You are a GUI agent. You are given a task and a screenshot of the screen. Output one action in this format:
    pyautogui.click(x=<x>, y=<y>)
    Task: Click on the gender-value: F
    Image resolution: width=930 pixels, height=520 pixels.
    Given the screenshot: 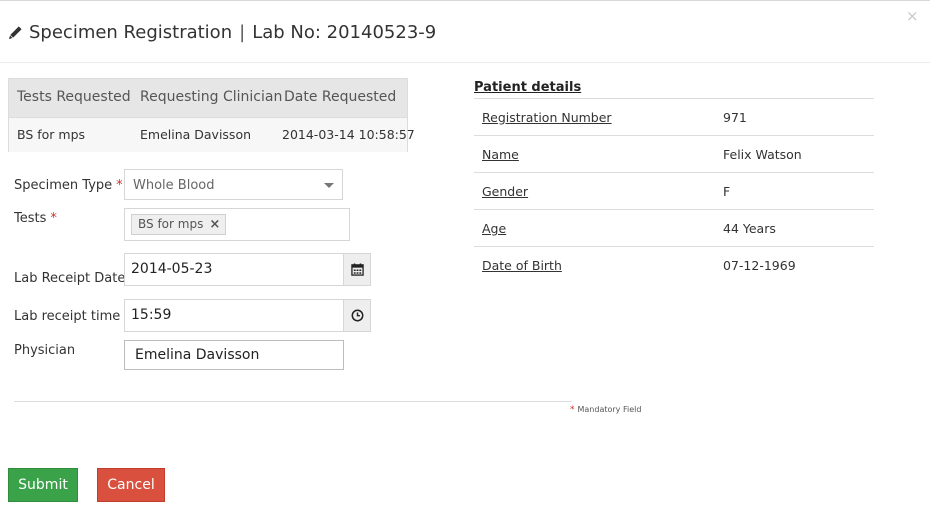 What is the action you would take?
    pyautogui.click(x=727, y=191)
    